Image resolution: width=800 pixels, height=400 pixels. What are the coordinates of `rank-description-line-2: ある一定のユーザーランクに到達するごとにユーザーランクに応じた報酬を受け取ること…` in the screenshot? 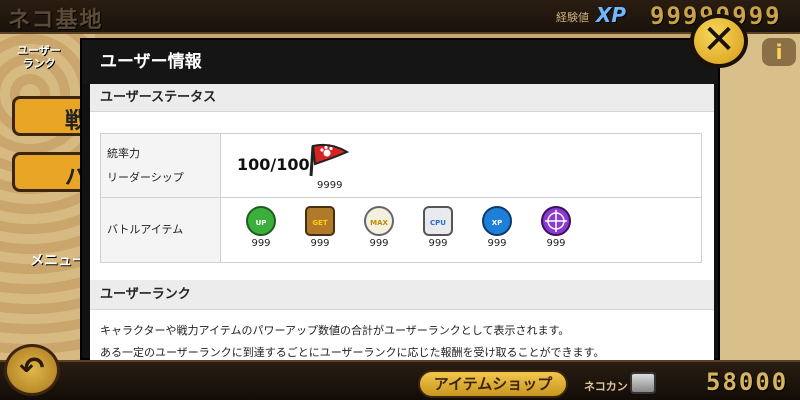 It's located at (352, 352).